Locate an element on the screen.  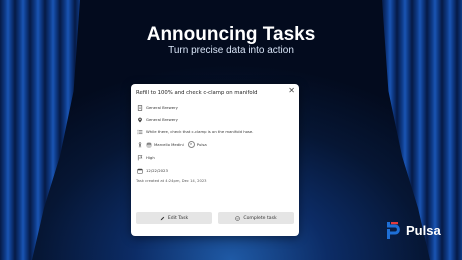
building-icon is located at coordinates (139, 107).